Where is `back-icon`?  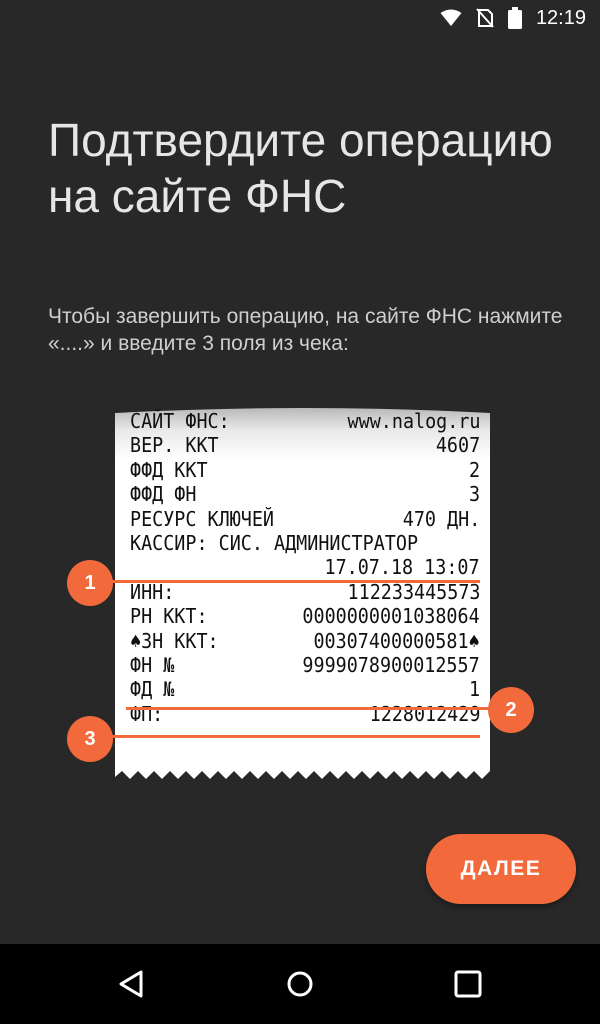 back-icon is located at coordinates (132, 984).